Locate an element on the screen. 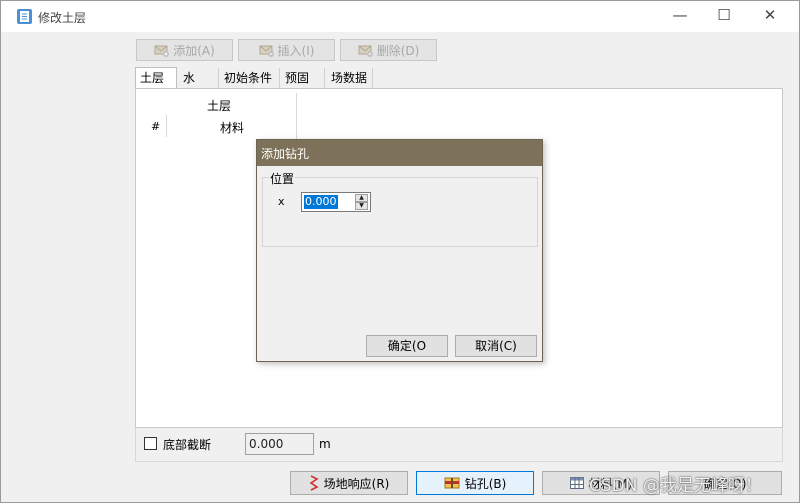  borehole-icon is located at coordinates (452, 483).